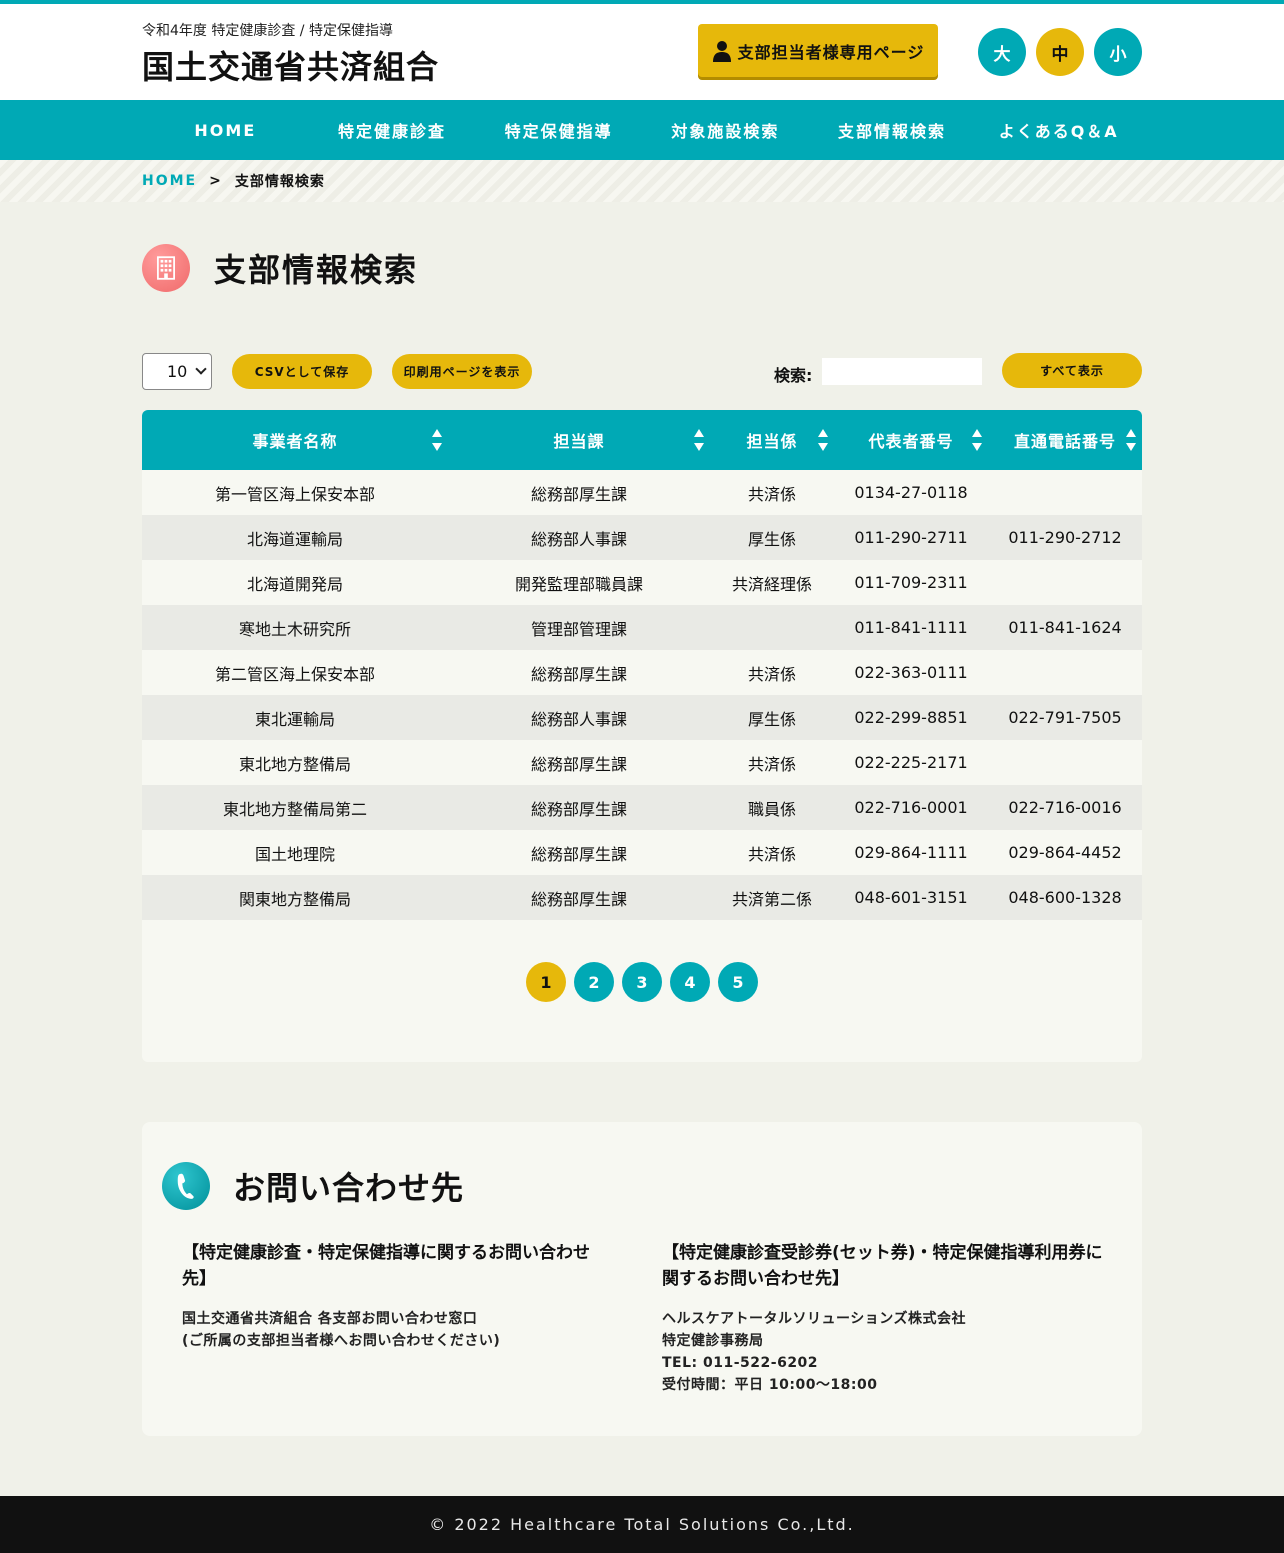  I want to click on contact-checkup-line: 国土交通省共済組合 各支部お問い合わせ窓口, so click(330, 1319).